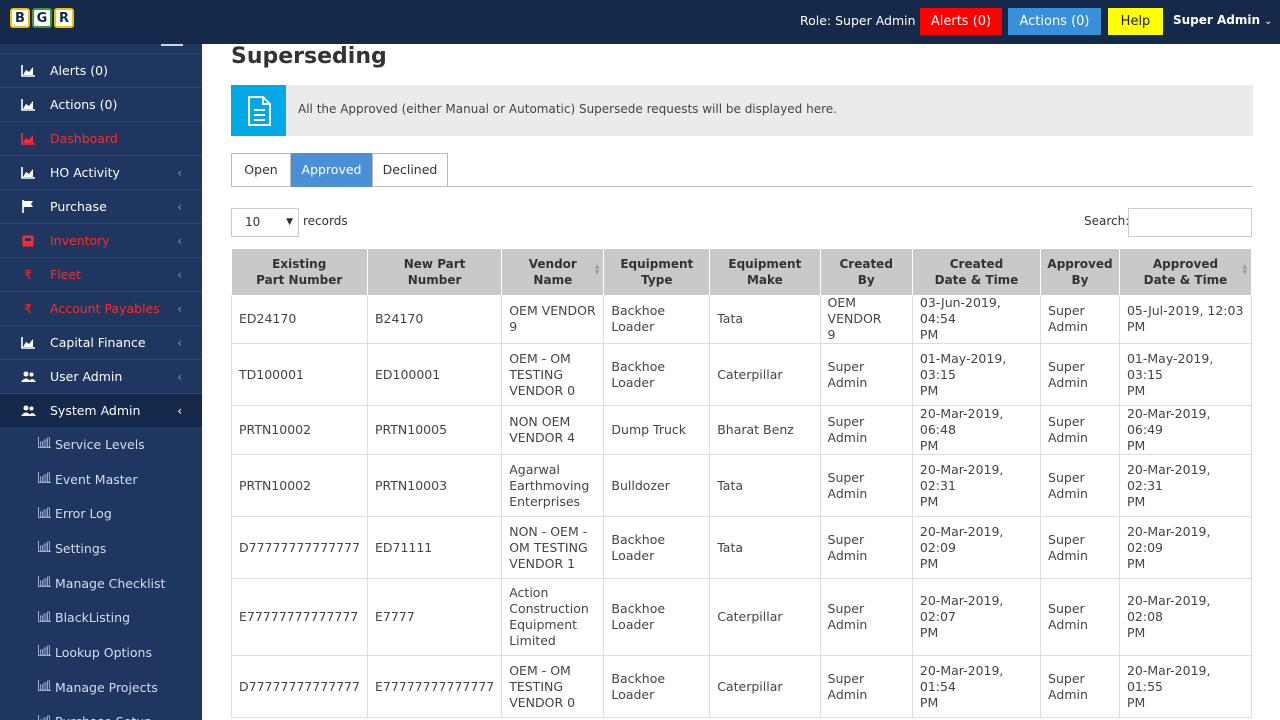  What do you see at coordinates (331, 170) in the screenshot?
I see `tab-approved: Approved` at bounding box center [331, 170].